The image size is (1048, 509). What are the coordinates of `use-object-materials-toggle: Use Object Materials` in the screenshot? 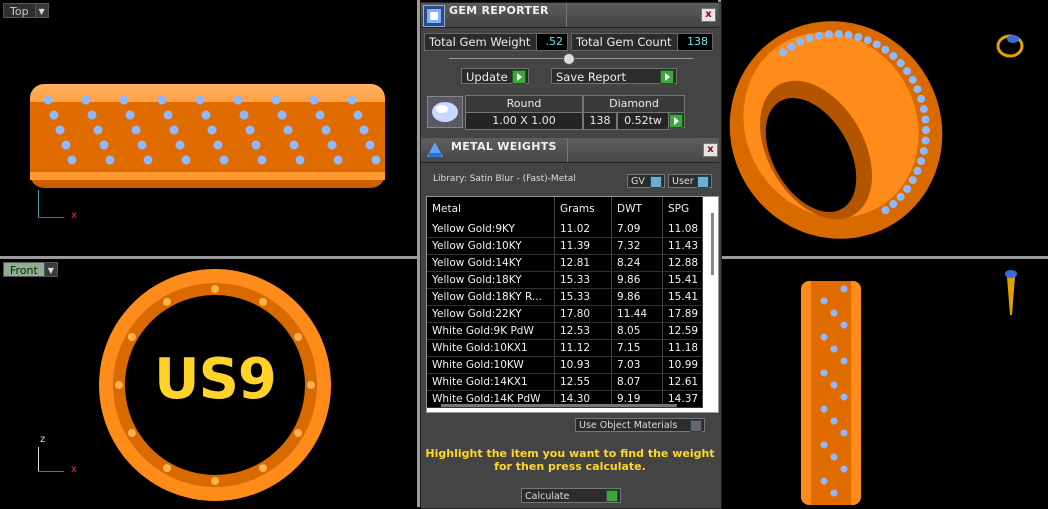 It's located at (640, 425).